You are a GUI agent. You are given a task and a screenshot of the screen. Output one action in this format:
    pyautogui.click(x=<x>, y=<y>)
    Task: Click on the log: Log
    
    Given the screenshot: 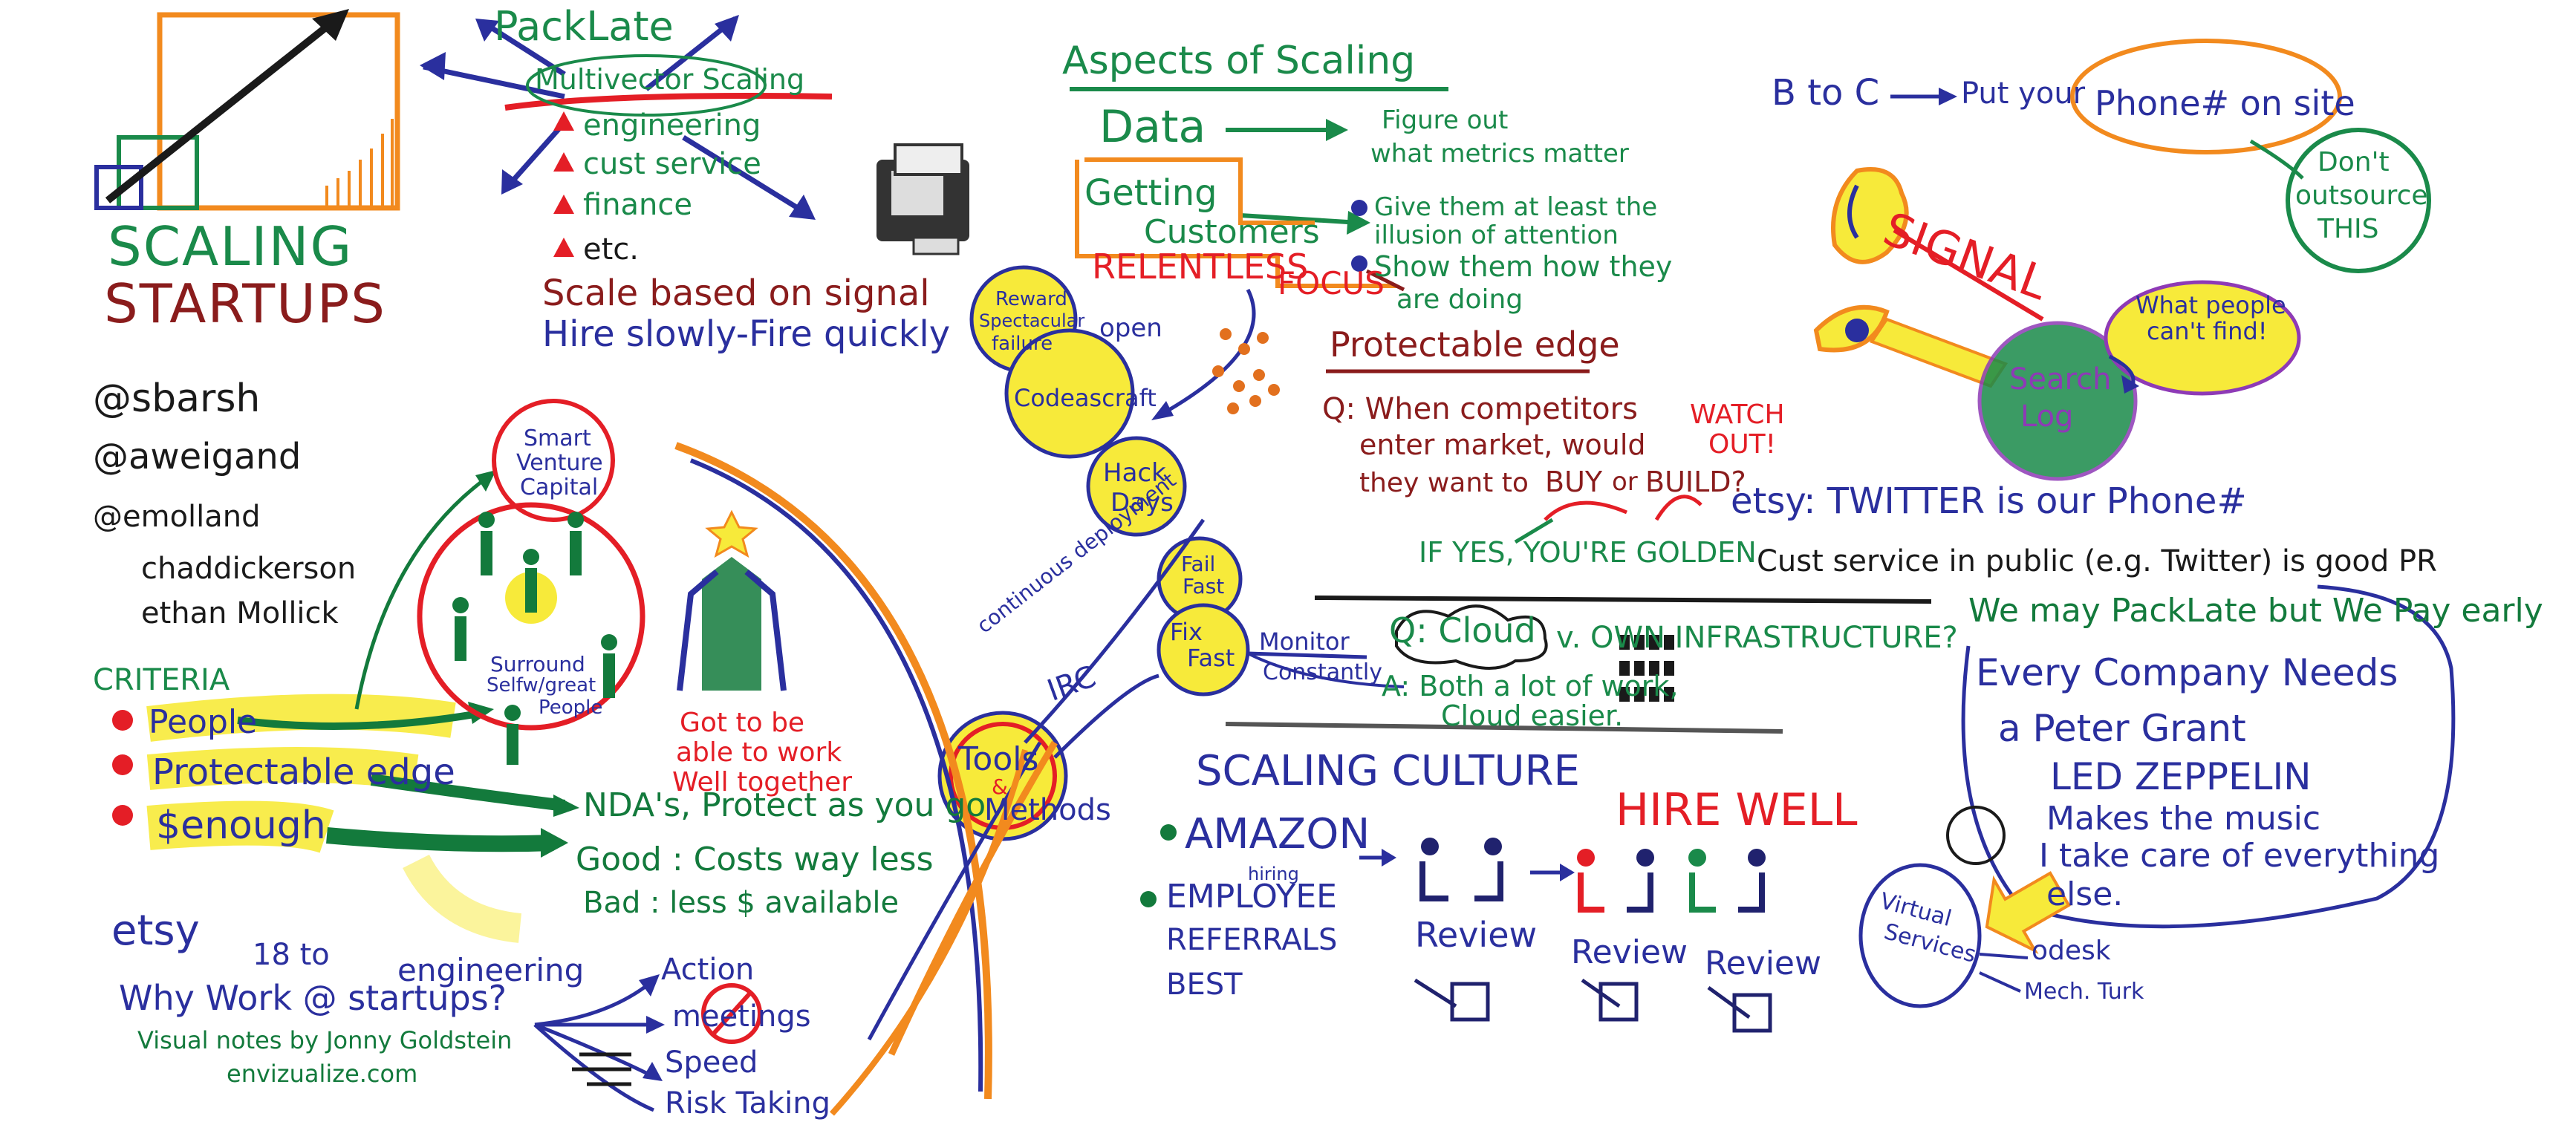 What is the action you would take?
    pyautogui.click(x=2047, y=416)
    